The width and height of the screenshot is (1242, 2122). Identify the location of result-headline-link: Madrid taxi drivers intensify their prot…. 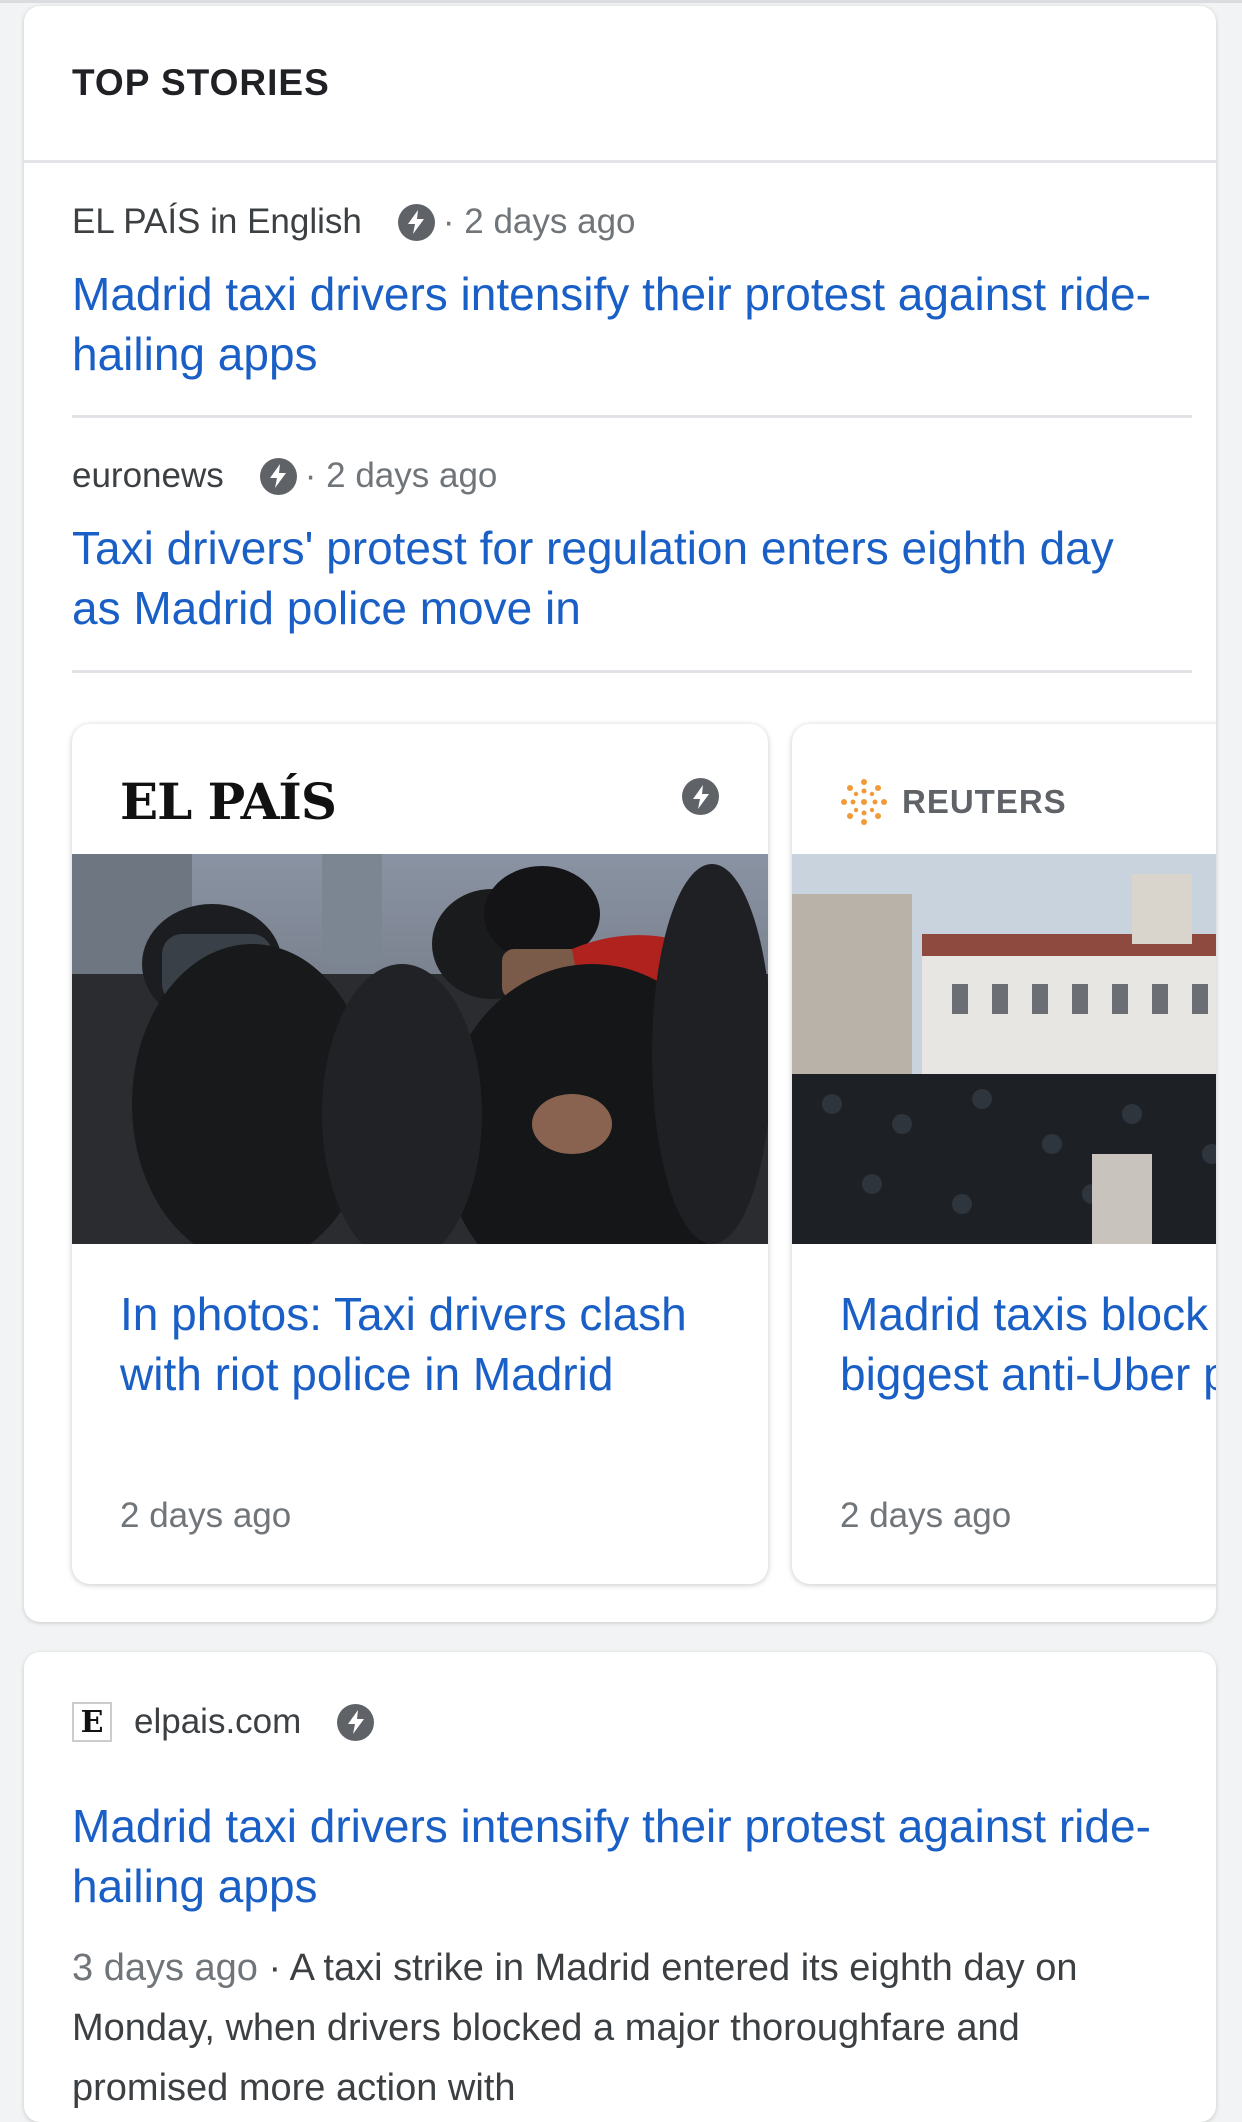
(632, 1856).